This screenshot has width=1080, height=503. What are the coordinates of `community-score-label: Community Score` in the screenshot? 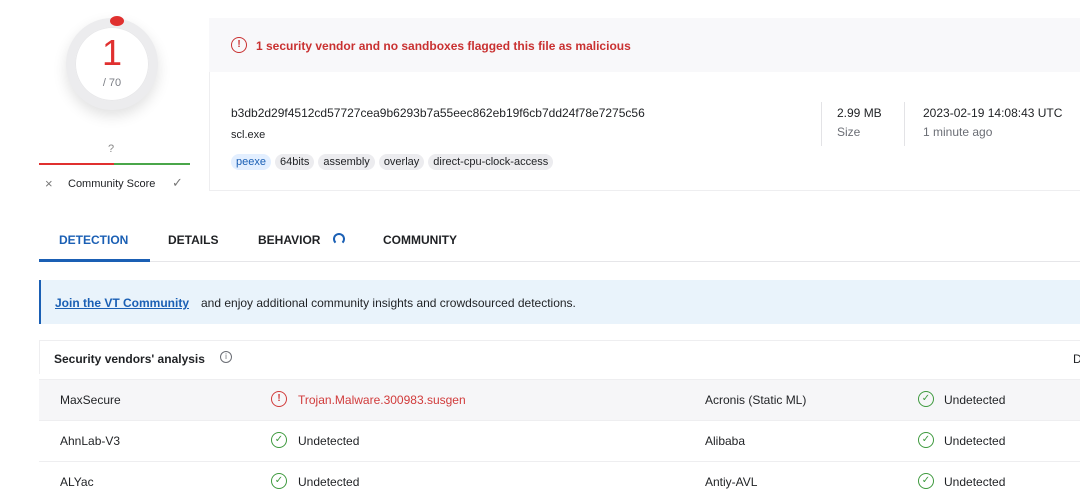 It's located at (112, 184).